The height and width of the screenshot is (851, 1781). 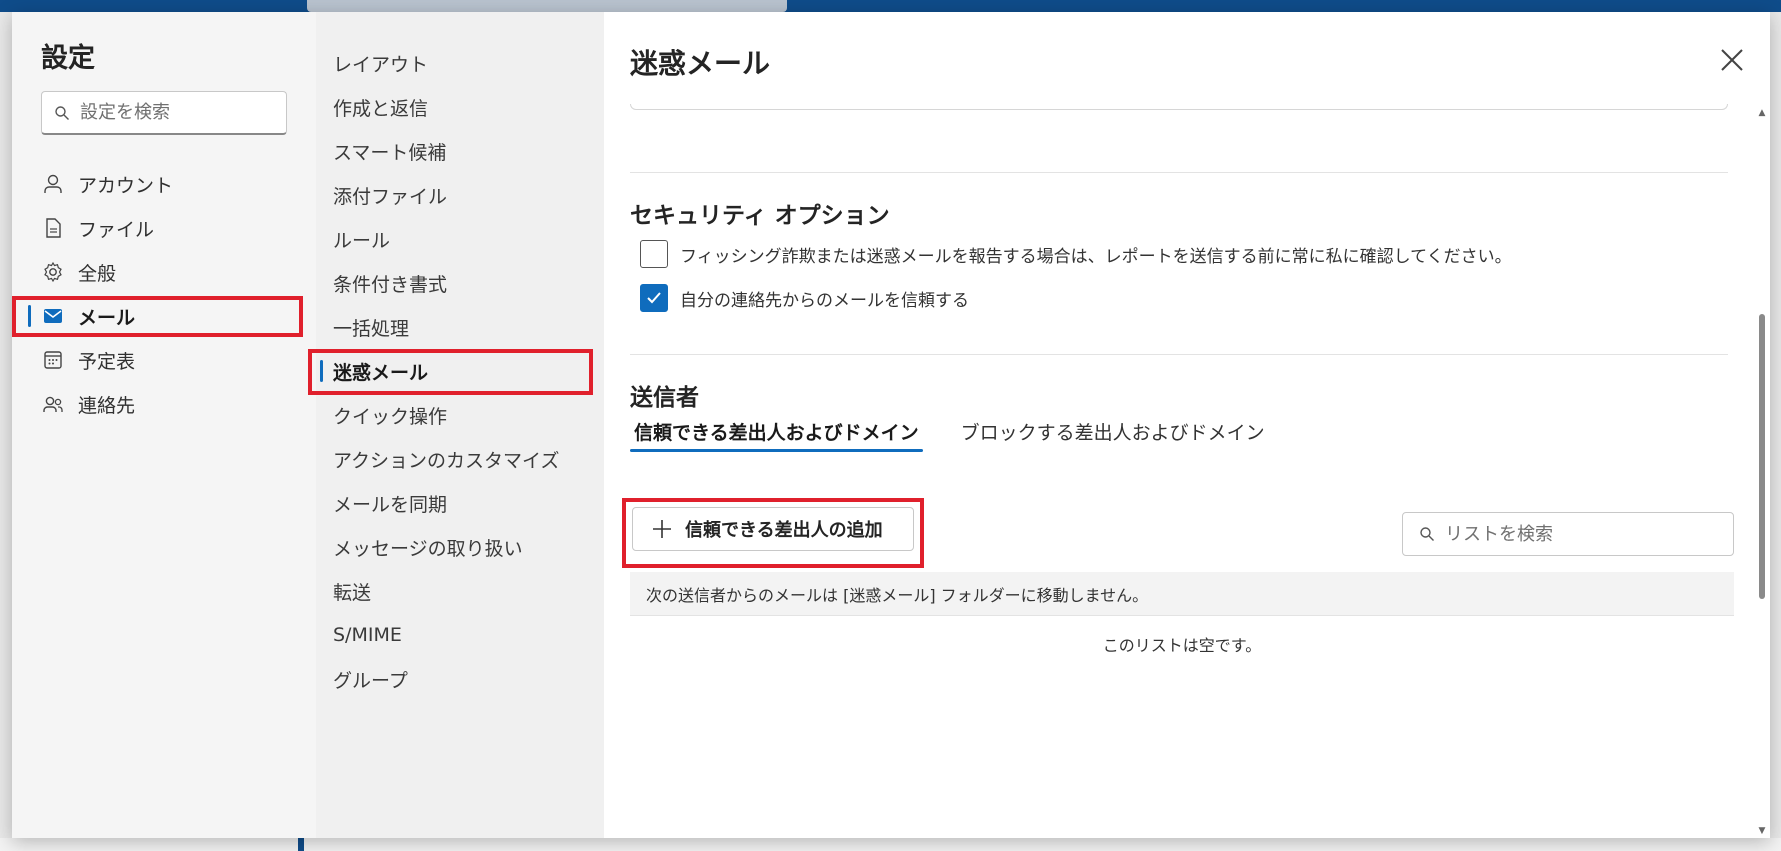 I want to click on tab-blocked-senders: ブロックする差出人およびドメイン, so click(x=1113, y=431).